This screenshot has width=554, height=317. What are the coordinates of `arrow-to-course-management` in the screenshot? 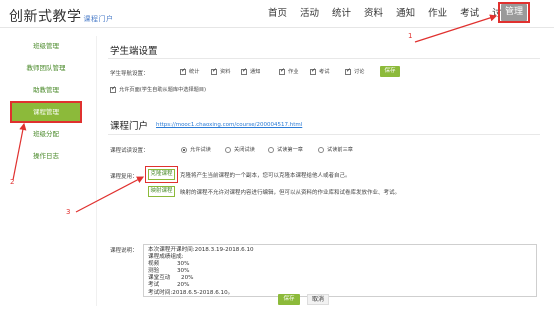 It's located at (19, 151).